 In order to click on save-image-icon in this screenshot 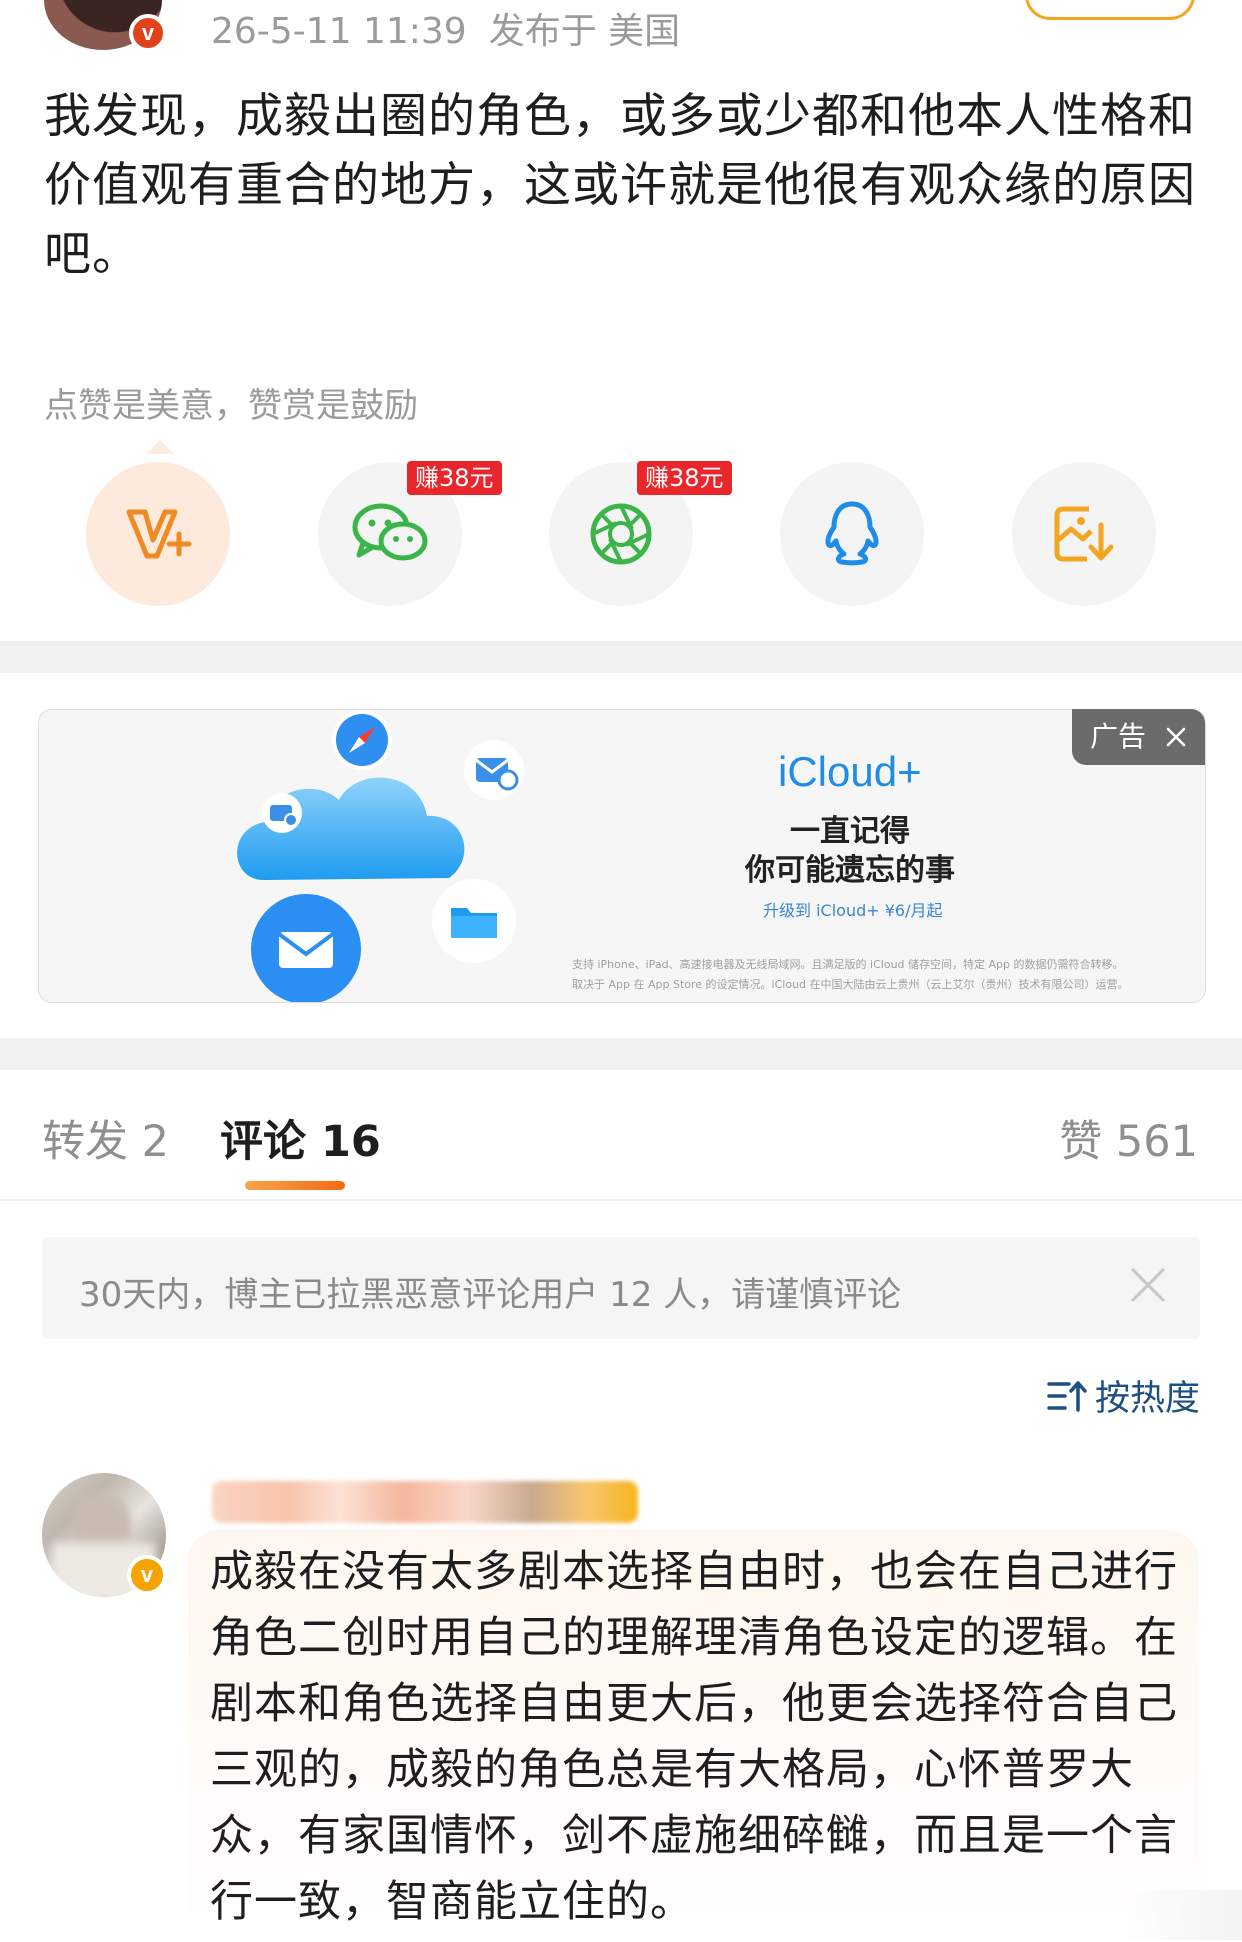, I will do `click(1084, 534)`.